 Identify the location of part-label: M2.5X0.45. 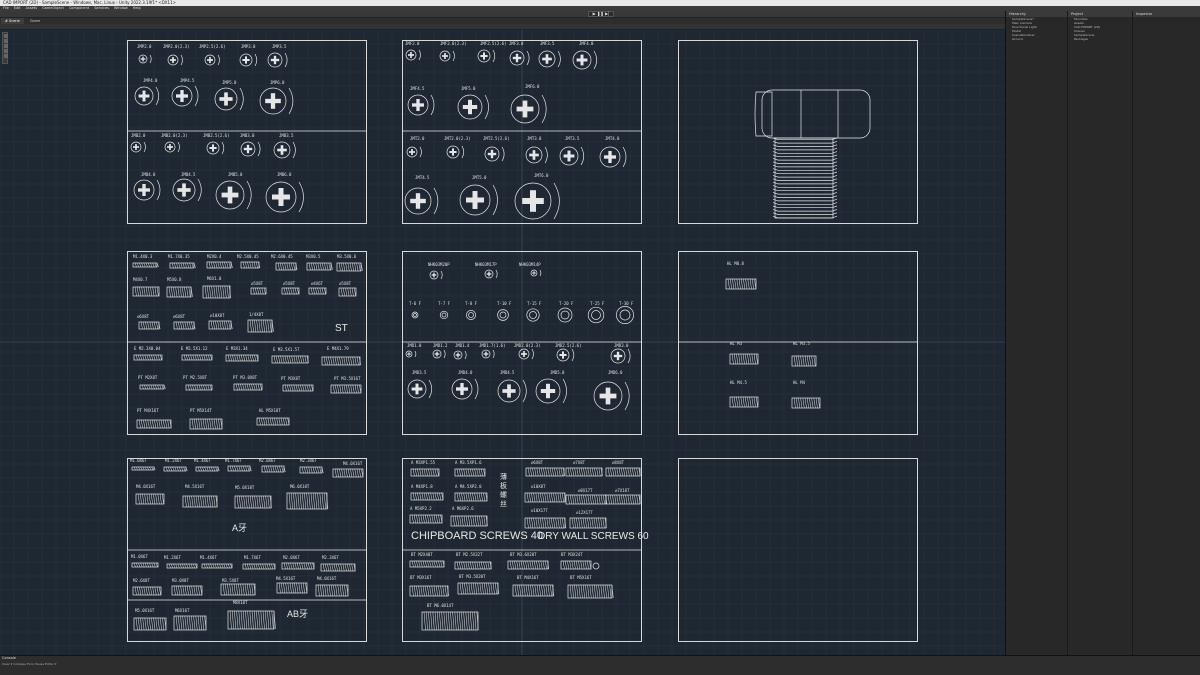
(248, 256).